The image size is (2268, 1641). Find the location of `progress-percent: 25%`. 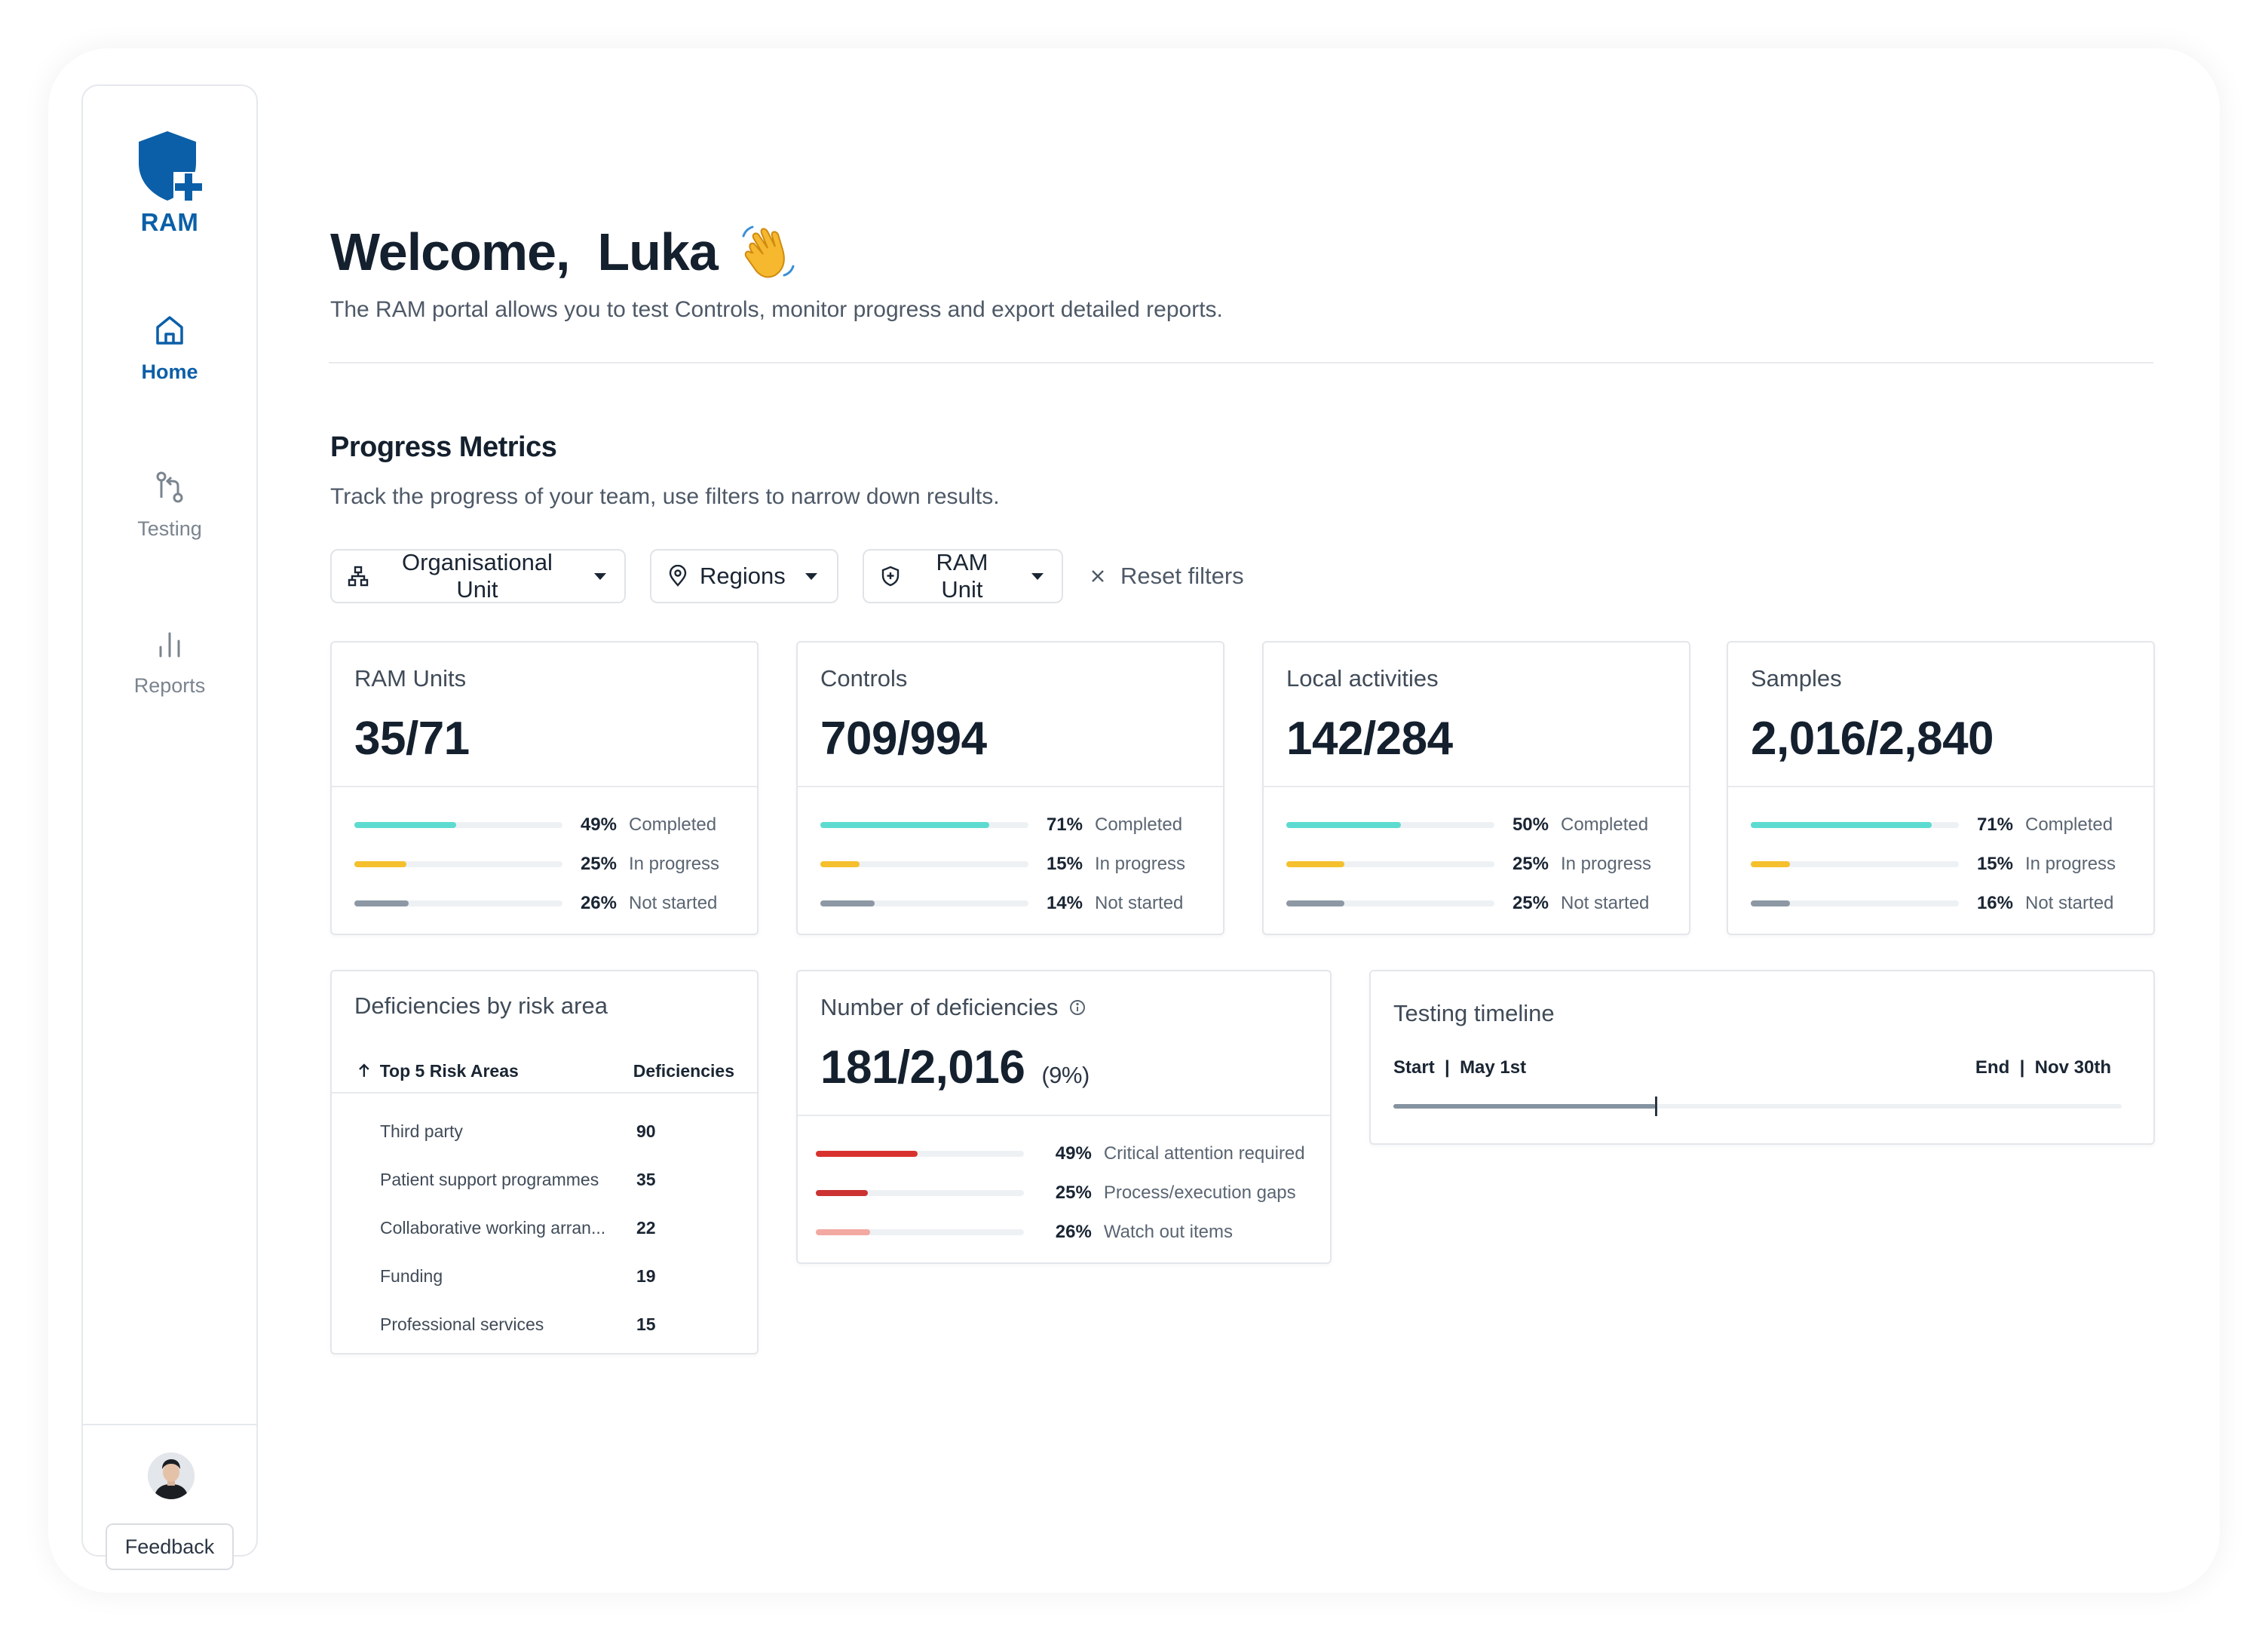

progress-percent: 25% is located at coordinates (1530, 864).